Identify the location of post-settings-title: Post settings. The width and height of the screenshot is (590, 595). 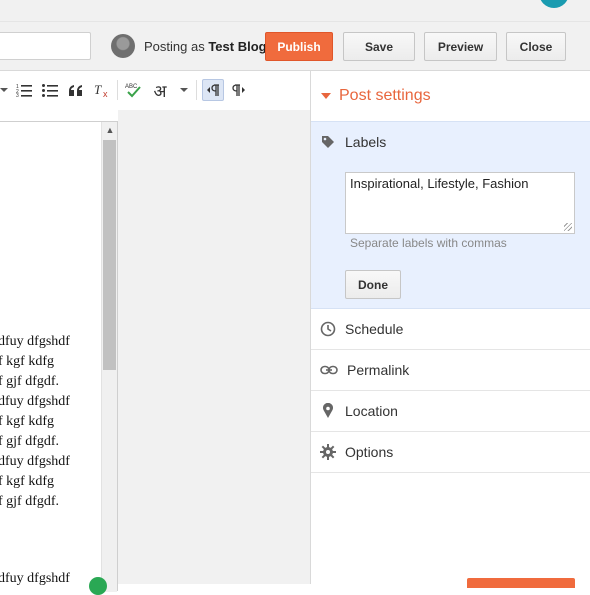
(385, 95).